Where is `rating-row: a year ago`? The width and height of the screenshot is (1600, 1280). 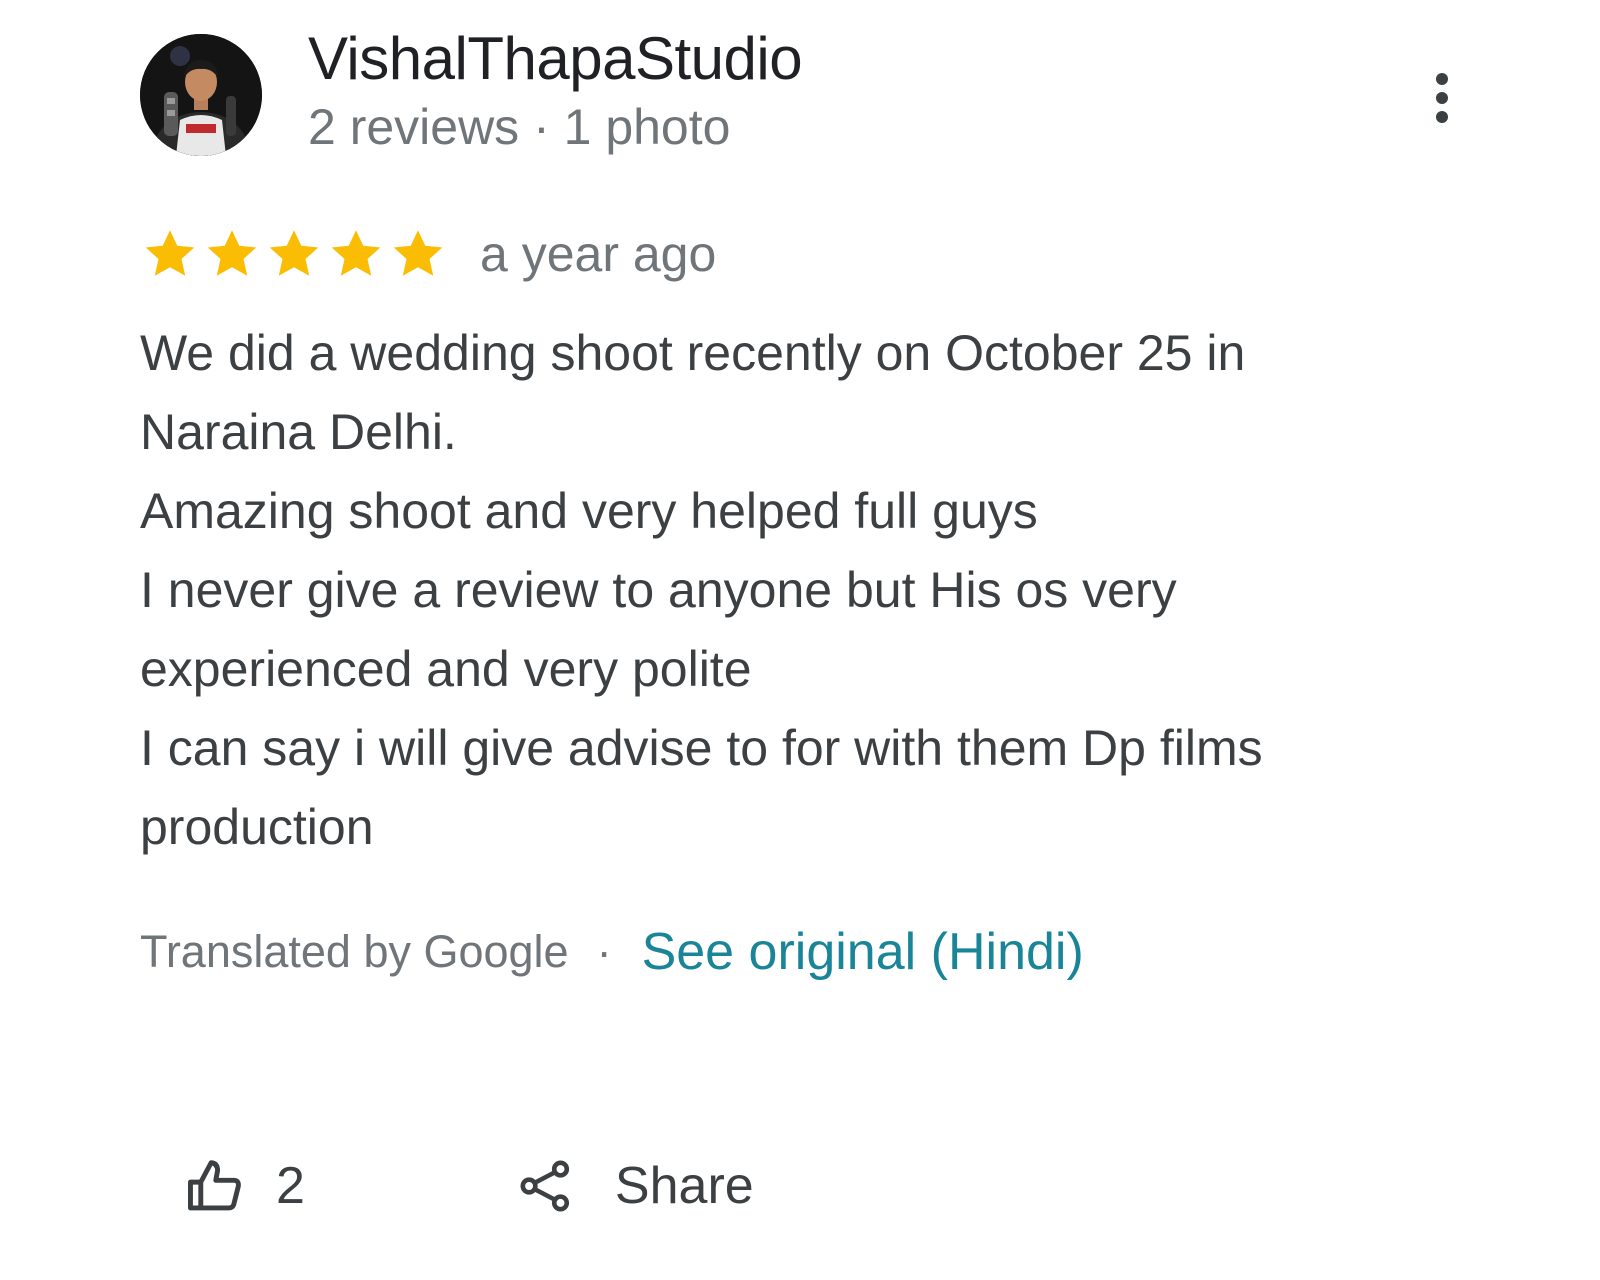 rating-row: a year ago is located at coordinates (428, 254).